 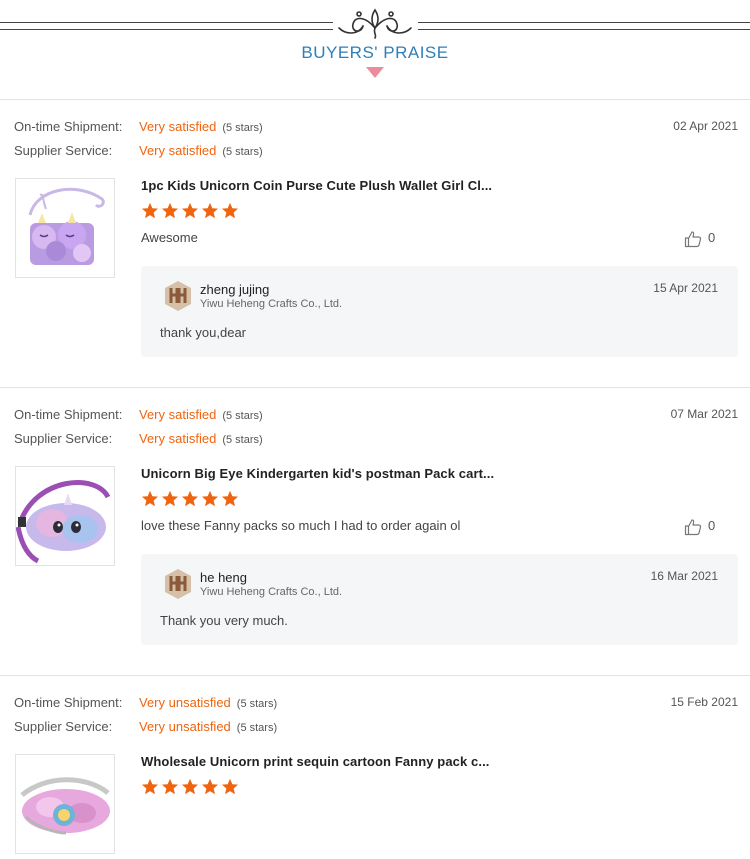 I want to click on unicorn-purse-image, so click(x=66, y=226).